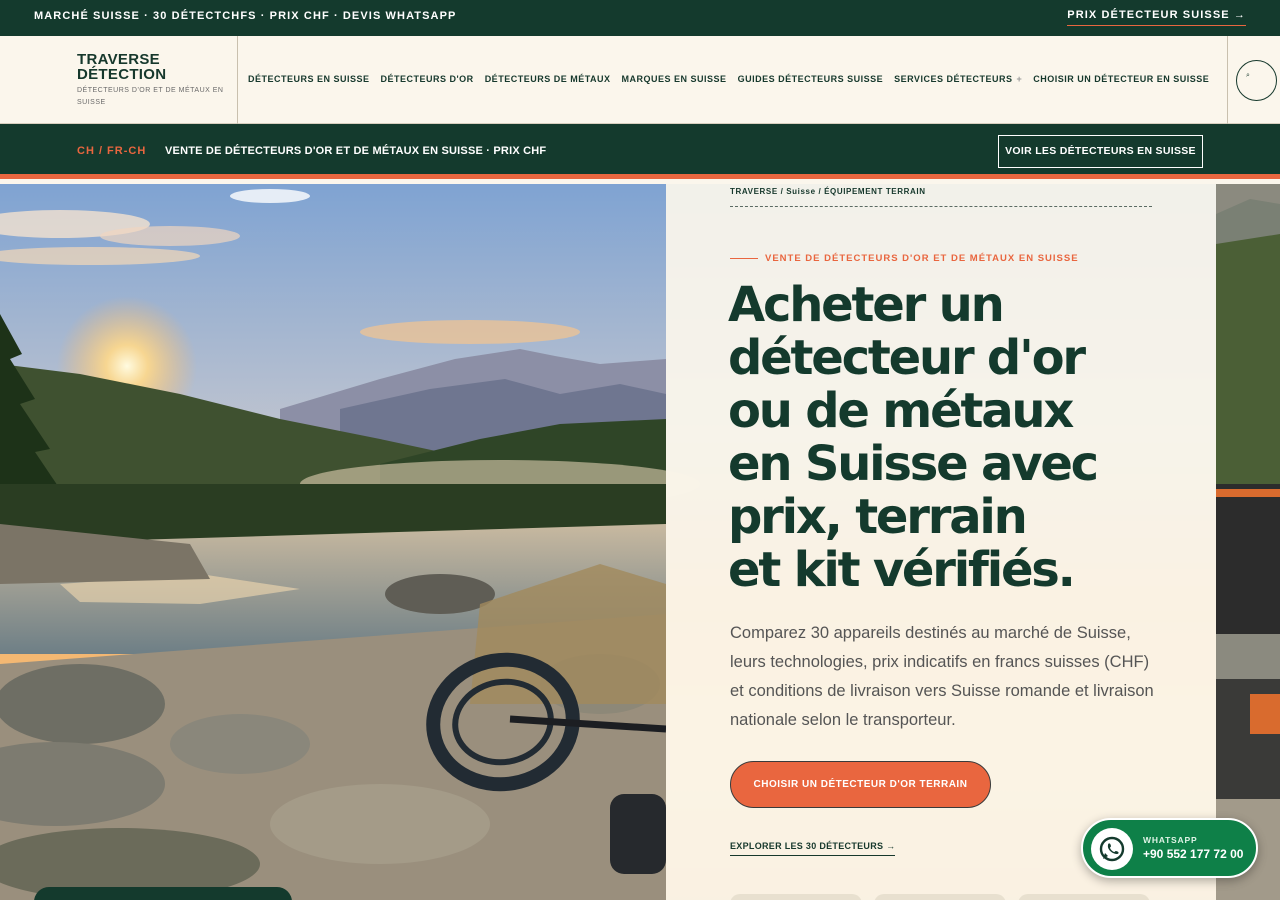 The image size is (1280, 900). Describe the element at coordinates (111, 151) in the screenshot. I see `locale-label: CH / FR-CH` at that location.